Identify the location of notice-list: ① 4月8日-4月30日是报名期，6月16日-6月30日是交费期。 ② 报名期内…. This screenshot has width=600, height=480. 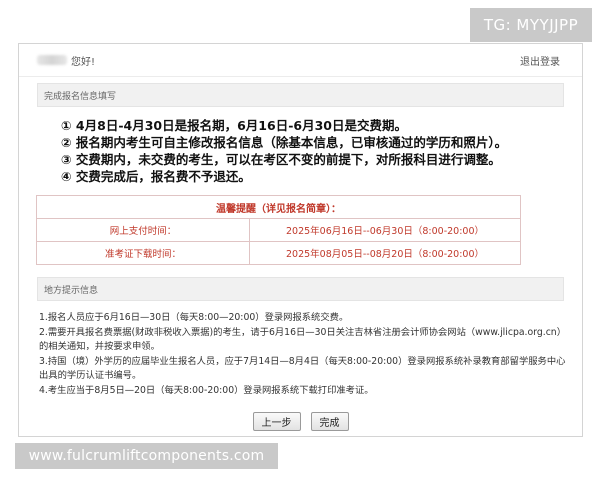
(300, 151).